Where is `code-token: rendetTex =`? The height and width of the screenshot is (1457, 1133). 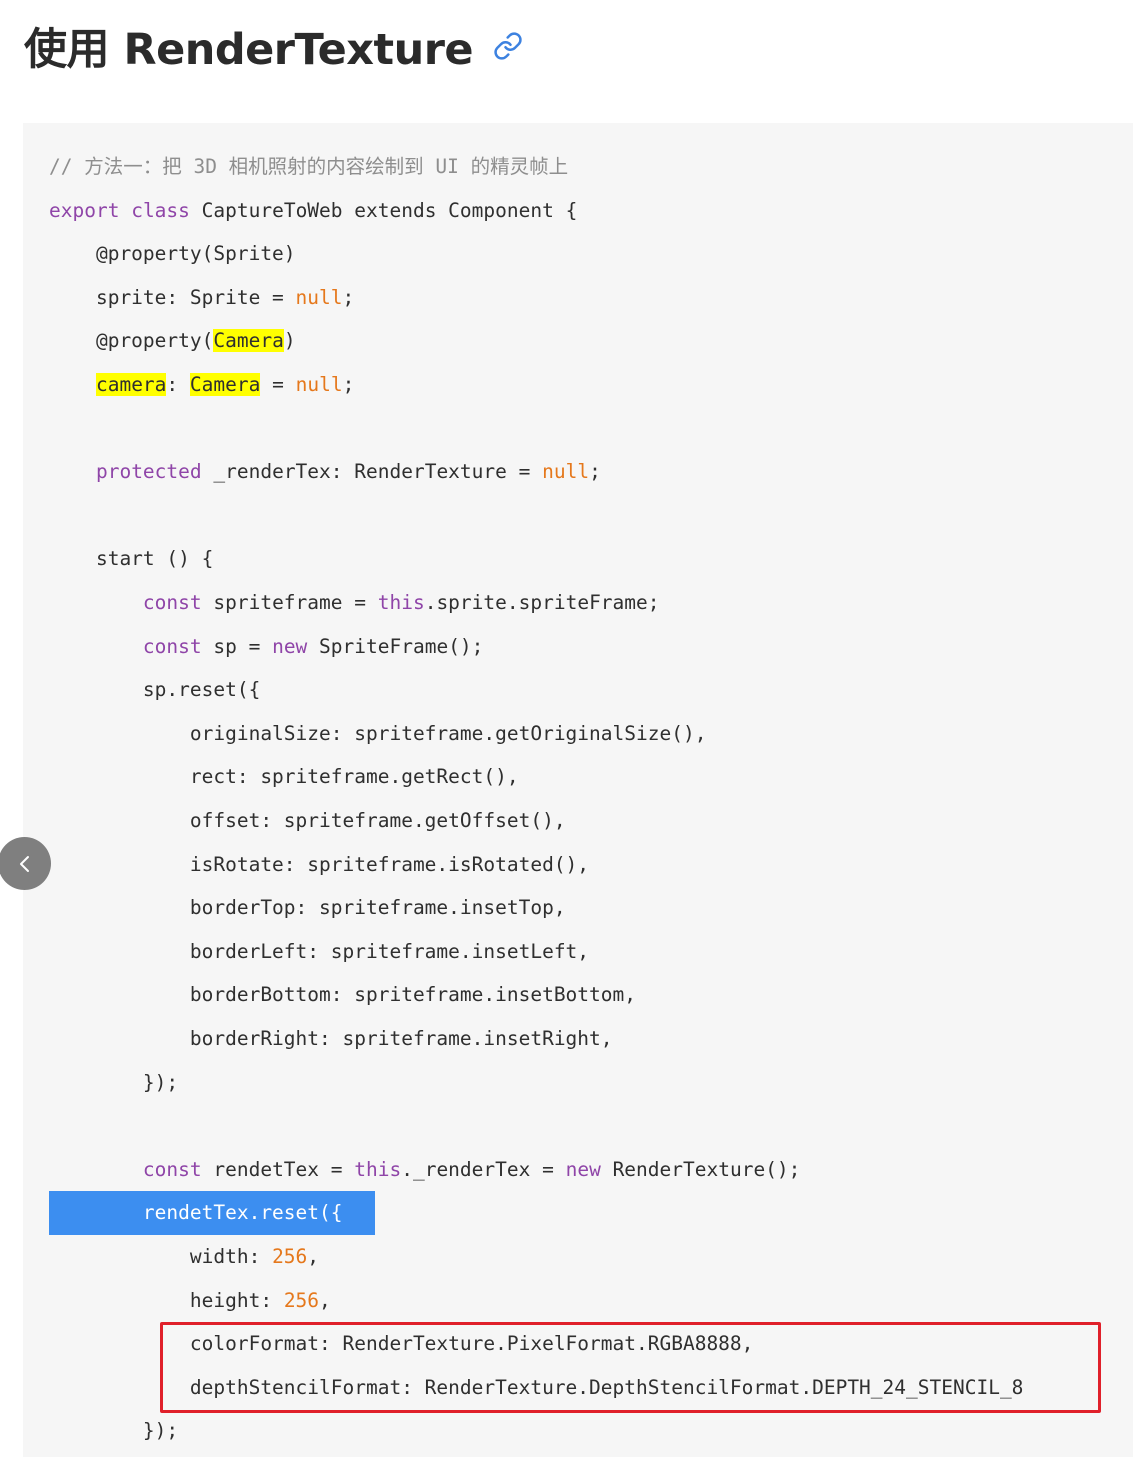 code-token: rendetTex = is located at coordinates (278, 1169).